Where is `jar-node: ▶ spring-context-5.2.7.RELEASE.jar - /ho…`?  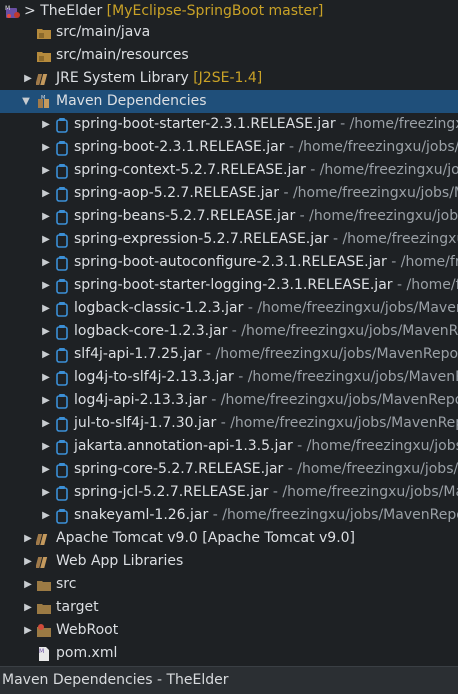 jar-node: ▶ spring-context-5.2.7.RELEASE.jar - /ho… is located at coordinates (229, 170).